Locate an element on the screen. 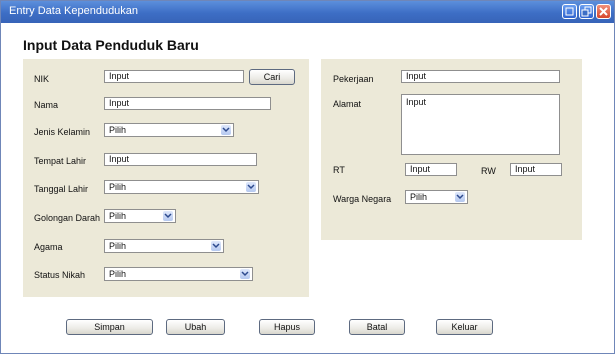 The width and height of the screenshot is (615, 354). pekerjaan-label: Pekerjaan is located at coordinates (353, 79).